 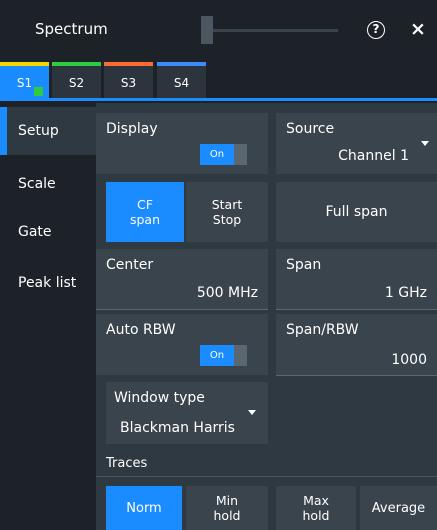 I want to click on tab-label: S3, so click(x=128, y=83).